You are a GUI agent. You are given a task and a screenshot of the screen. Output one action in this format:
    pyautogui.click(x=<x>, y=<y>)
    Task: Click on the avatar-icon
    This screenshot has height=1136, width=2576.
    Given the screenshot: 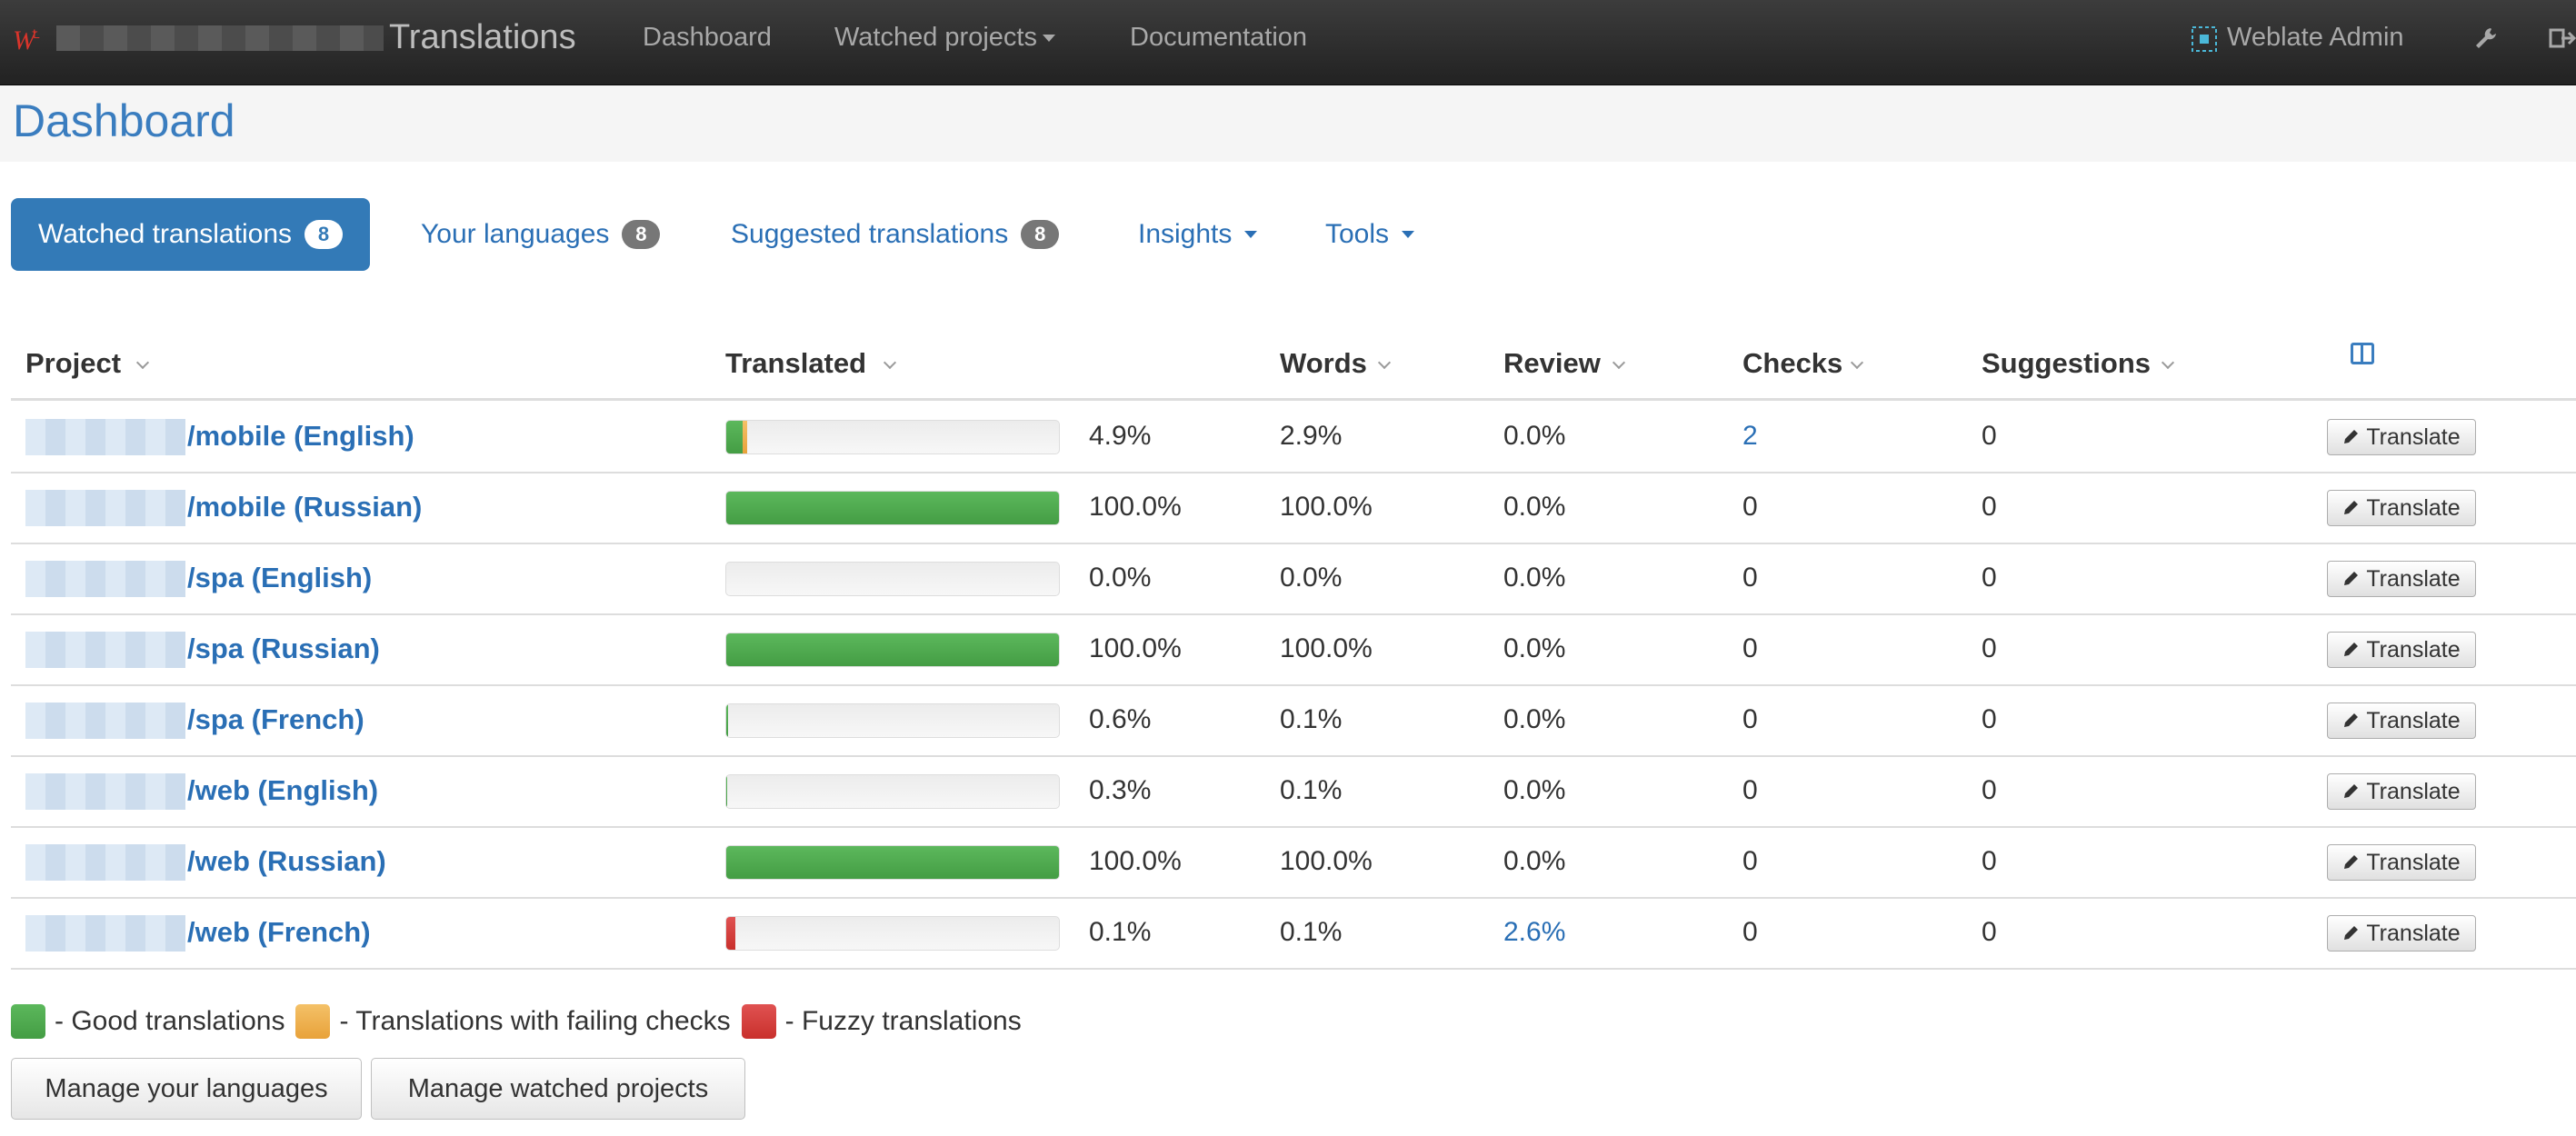 What is the action you would take?
    pyautogui.click(x=2204, y=39)
    